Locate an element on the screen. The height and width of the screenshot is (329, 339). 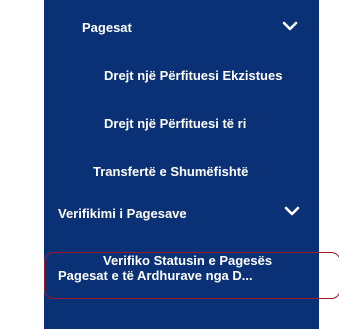
submenu-item-existing-beneficiary: Drejt një Përfituesi Ekzistues is located at coordinates (193, 76).